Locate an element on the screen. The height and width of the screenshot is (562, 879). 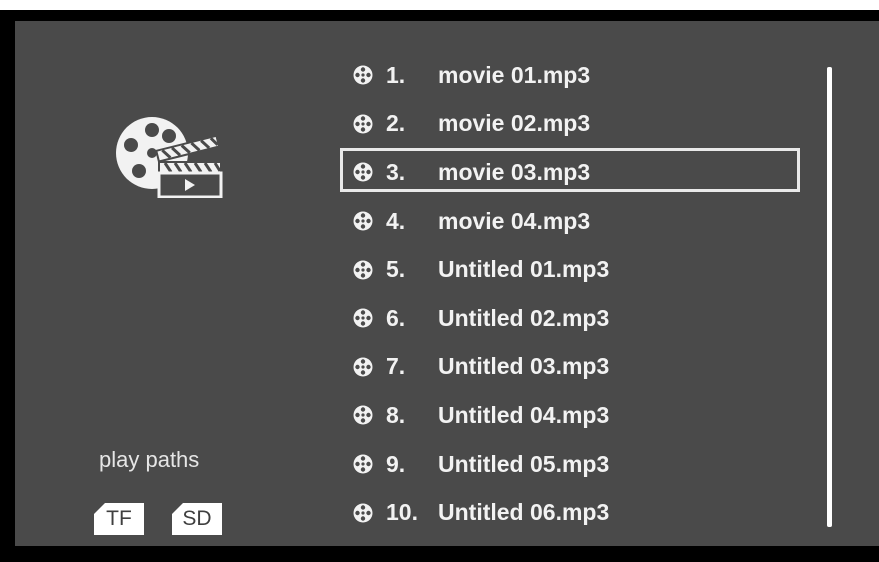
file-list-item: 9. Untitled 05.mp3 is located at coordinates (580, 464).